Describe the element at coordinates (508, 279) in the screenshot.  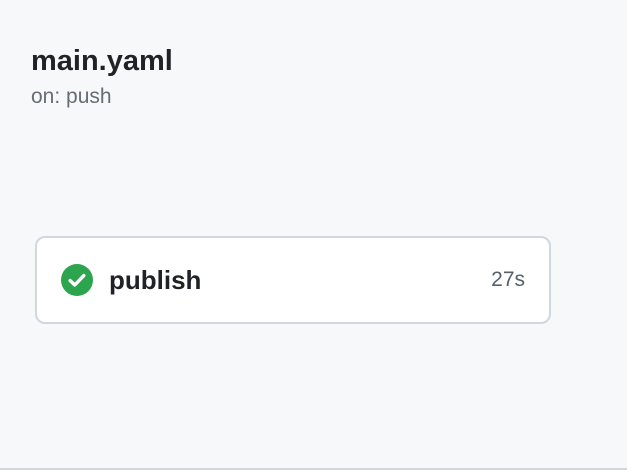
I see `job-duration: 27s` at that location.